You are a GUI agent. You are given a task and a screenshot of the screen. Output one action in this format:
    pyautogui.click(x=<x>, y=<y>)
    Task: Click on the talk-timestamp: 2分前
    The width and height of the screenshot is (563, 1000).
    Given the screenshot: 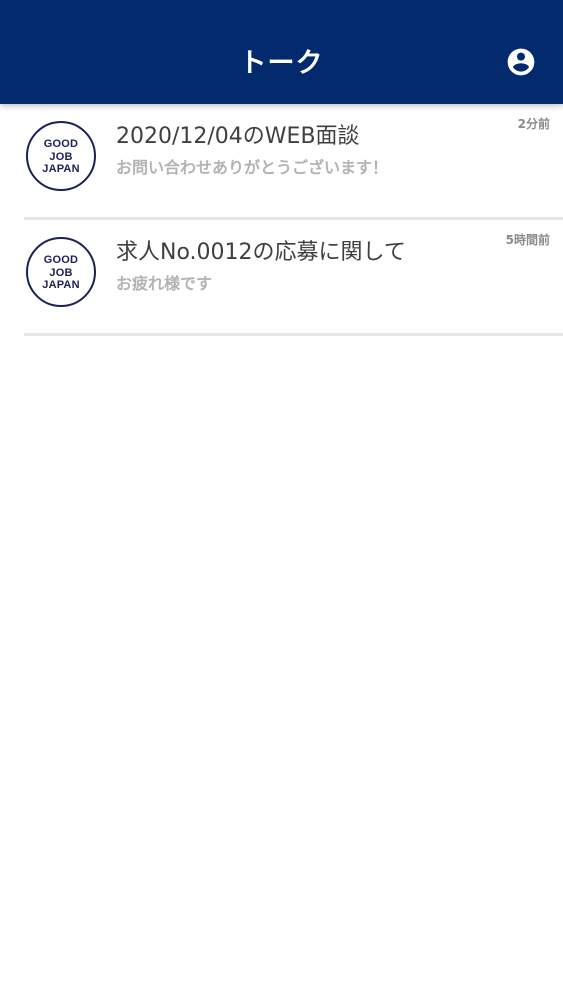 What is the action you would take?
    pyautogui.click(x=533, y=124)
    